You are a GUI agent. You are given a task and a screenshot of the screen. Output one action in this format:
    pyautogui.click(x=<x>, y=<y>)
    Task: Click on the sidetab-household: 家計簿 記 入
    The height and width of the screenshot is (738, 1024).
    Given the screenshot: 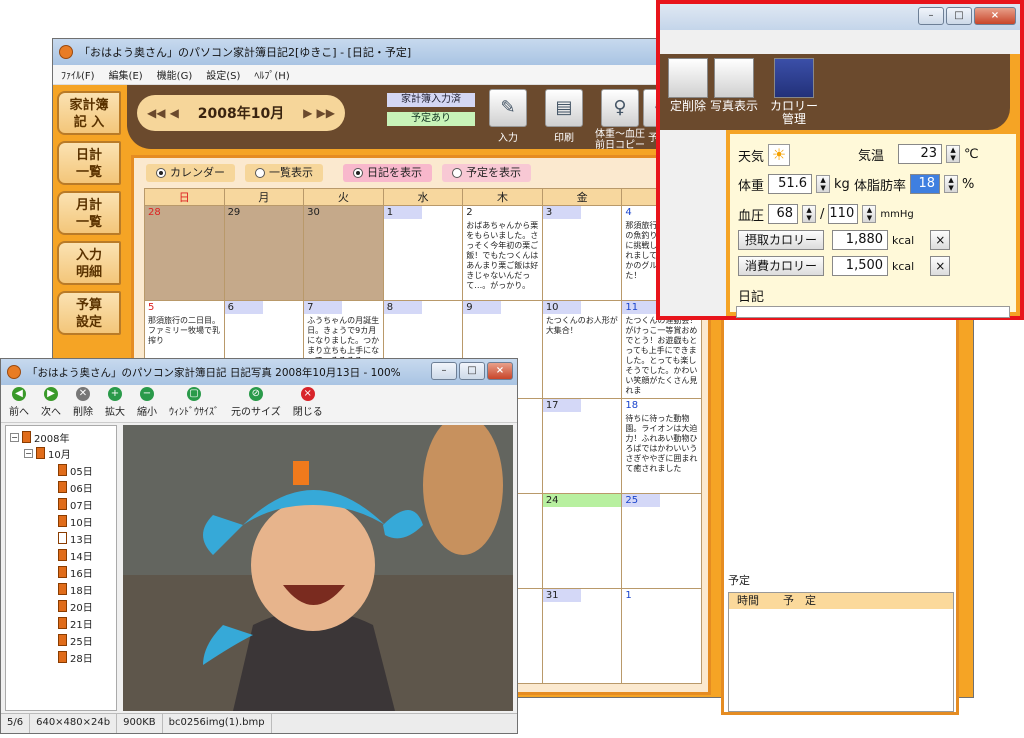 What is the action you would take?
    pyautogui.click(x=89, y=113)
    